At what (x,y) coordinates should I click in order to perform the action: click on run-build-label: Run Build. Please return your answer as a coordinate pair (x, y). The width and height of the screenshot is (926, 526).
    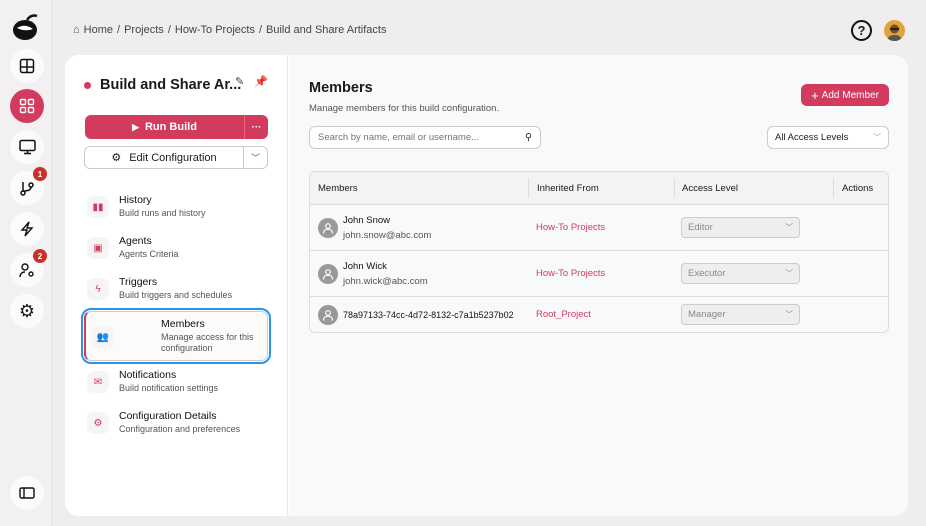
    Looking at the image, I should click on (170, 127).